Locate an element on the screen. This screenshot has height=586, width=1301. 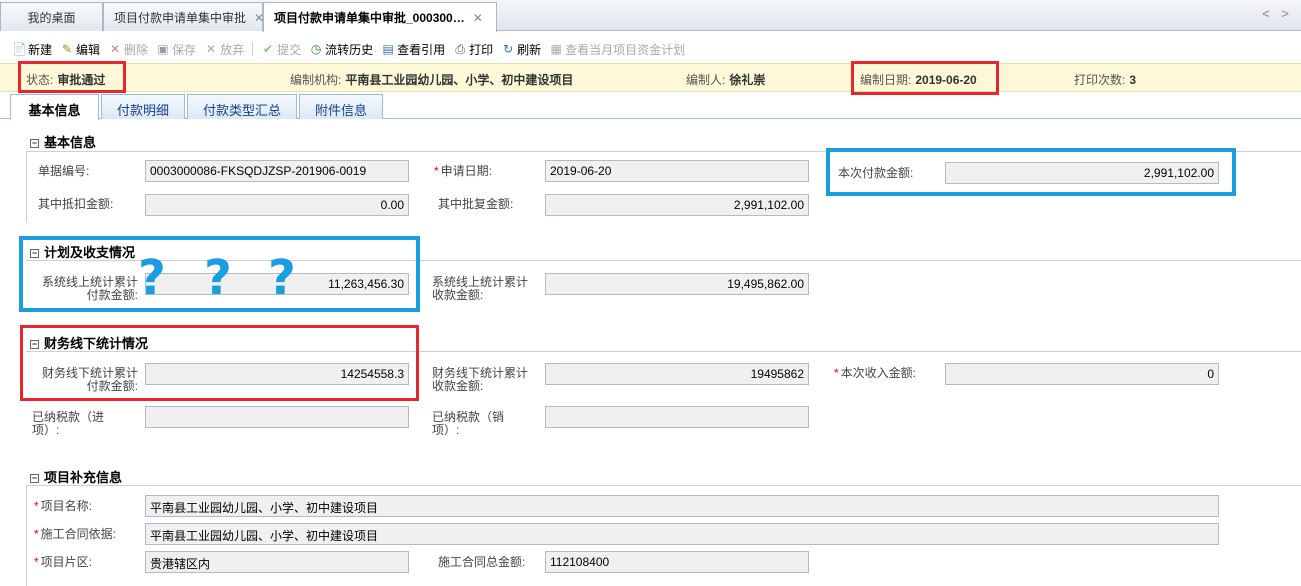
tab-desktop: 我的桌面 is located at coordinates (51, 16).